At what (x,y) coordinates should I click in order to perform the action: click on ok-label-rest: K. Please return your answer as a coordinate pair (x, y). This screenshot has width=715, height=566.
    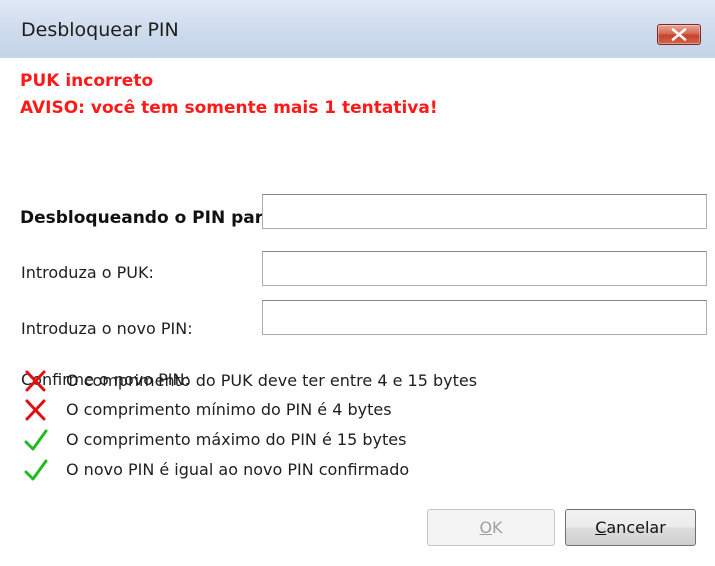
    Looking at the image, I should click on (497, 527).